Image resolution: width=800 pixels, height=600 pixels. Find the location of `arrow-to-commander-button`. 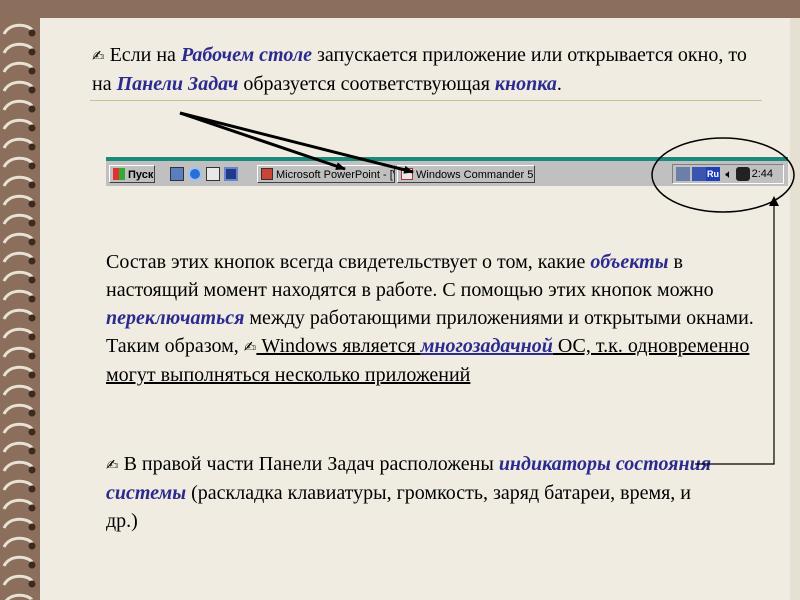

arrow-to-commander-button is located at coordinates (296, 142).